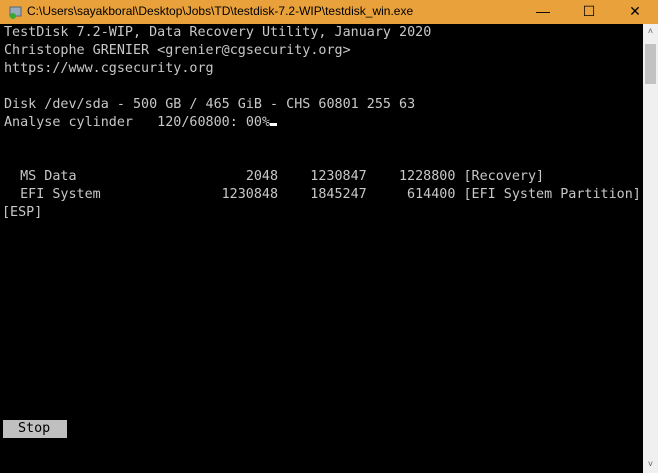 This screenshot has height=473, width=658. Describe the element at coordinates (250, 194) in the screenshot. I see `partition-start: 1230848` at that location.